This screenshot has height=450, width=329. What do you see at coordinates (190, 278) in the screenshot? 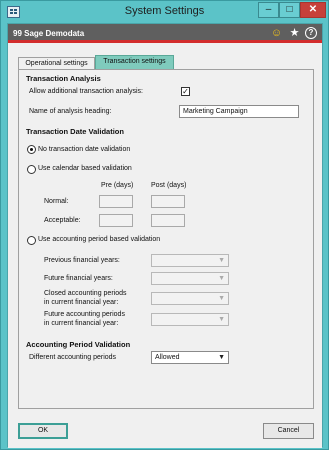
I see `future-years-dropdown: ▼` at bounding box center [190, 278].